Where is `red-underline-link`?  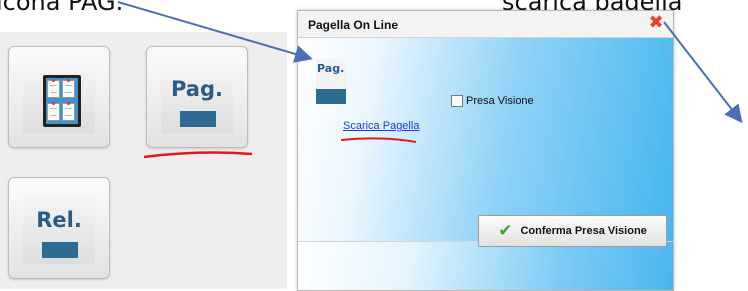 red-underline-link is located at coordinates (378, 140).